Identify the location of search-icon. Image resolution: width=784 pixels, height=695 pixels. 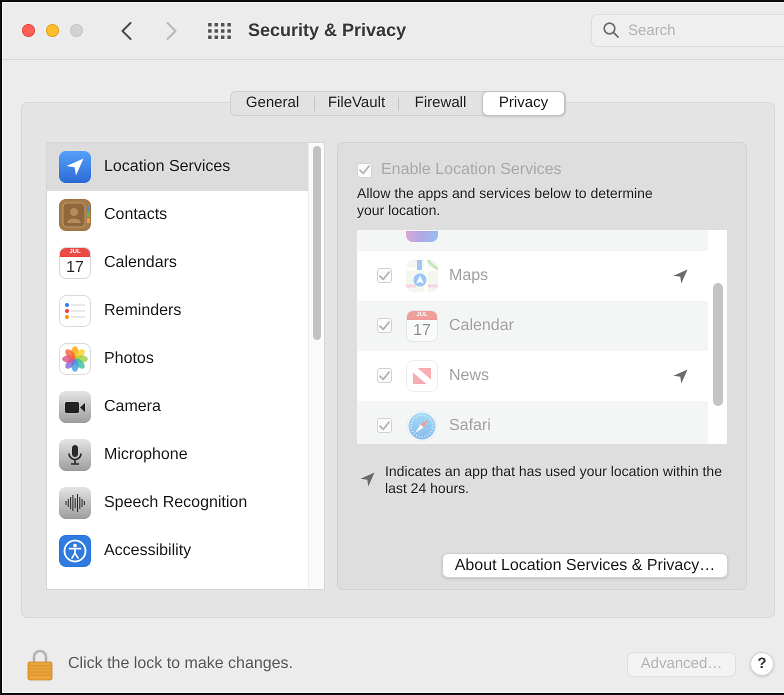
(611, 30).